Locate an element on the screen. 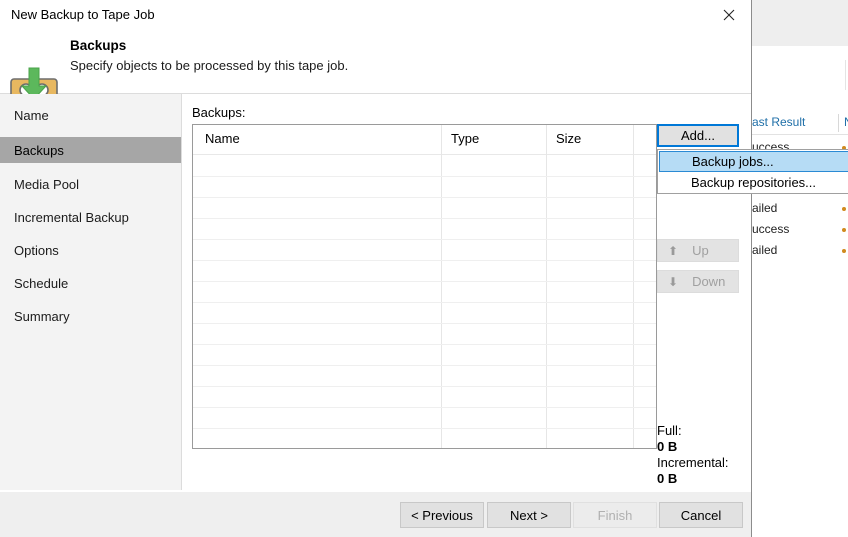 The height and width of the screenshot is (537, 848). sidebar-item-label: Name is located at coordinates (31, 115).